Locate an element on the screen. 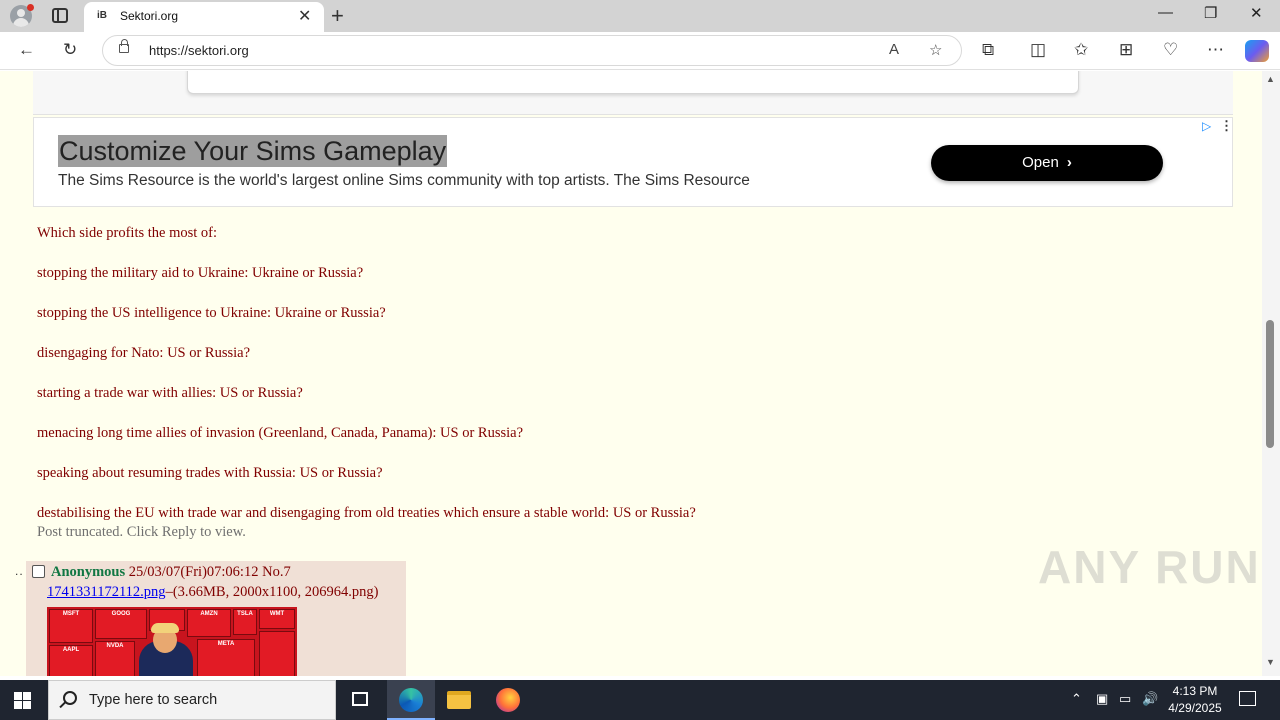 The width and height of the screenshot is (1280, 720). poster-name: Anonymous is located at coordinates (88, 572).